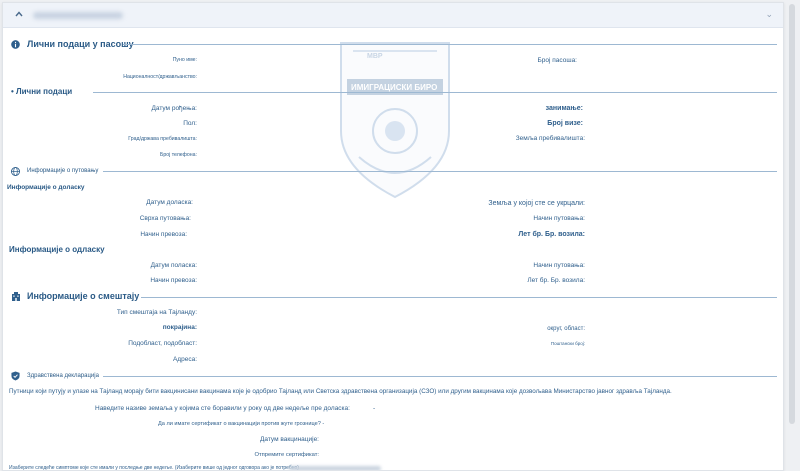 The width and height of the screenshot is (800, 471). Describe the element at coordinates (557, 60) in the screenshot. I see `passport-number-label: Број пасоша:` at that location.